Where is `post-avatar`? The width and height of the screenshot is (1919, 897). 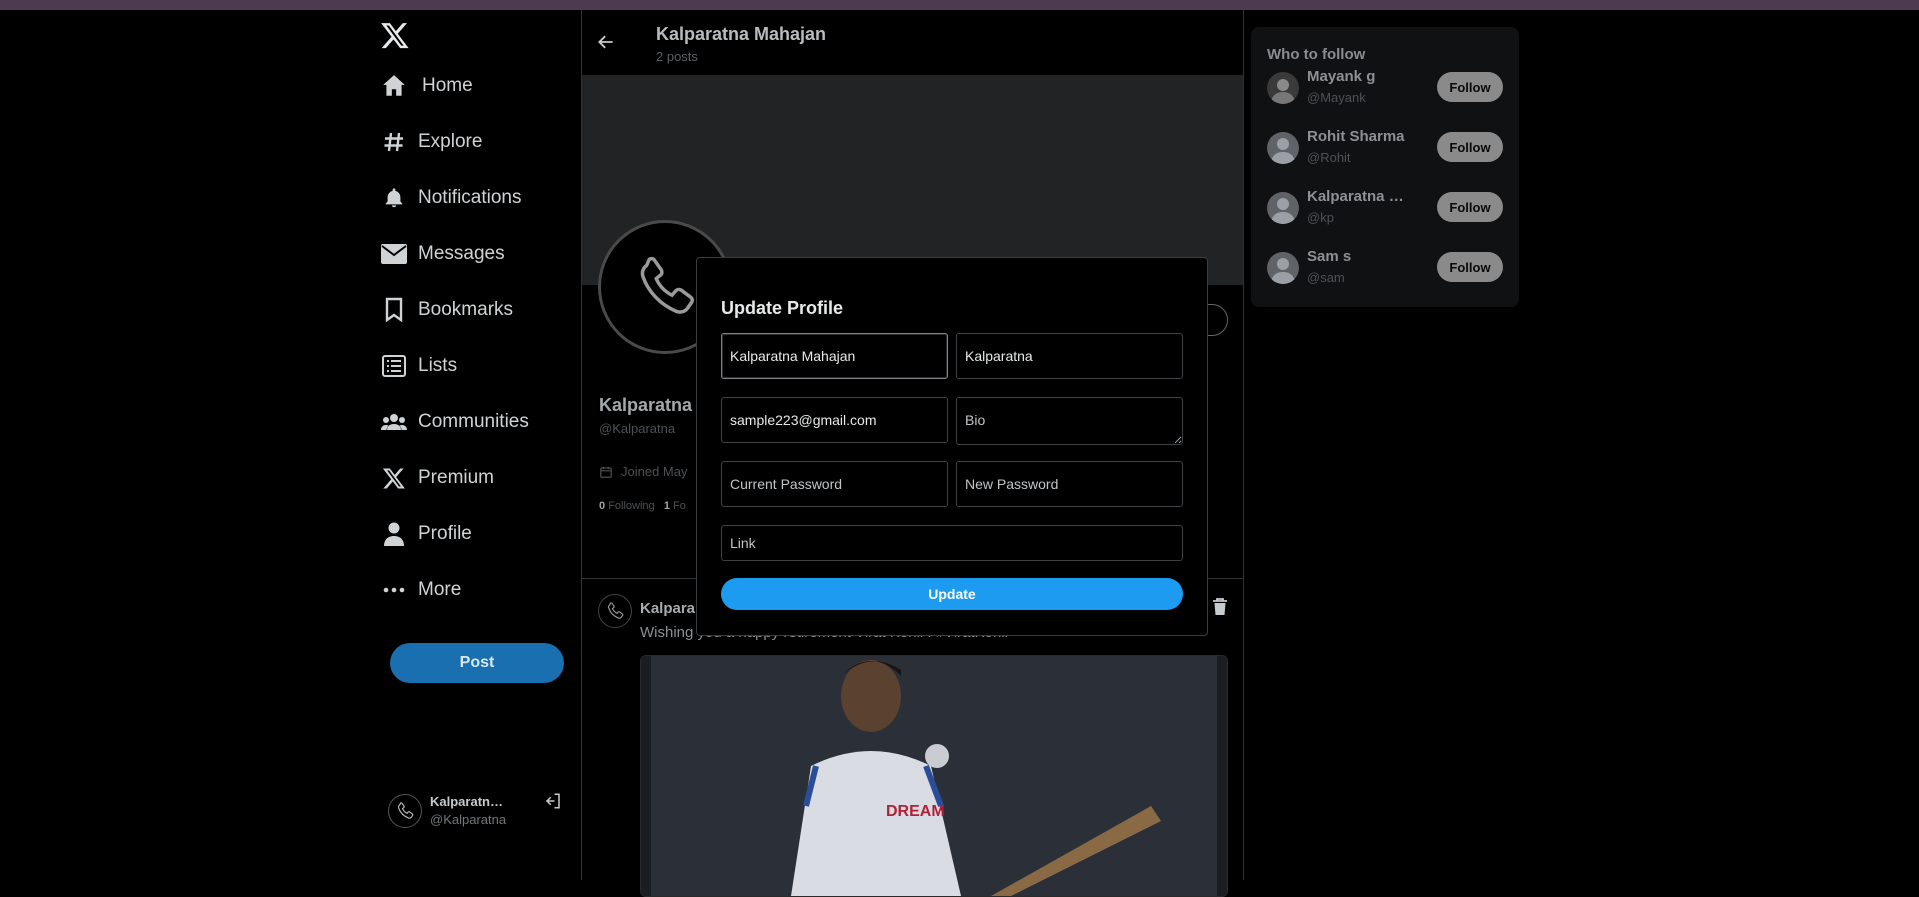
post-avatar is located at coordinates (615, 611).